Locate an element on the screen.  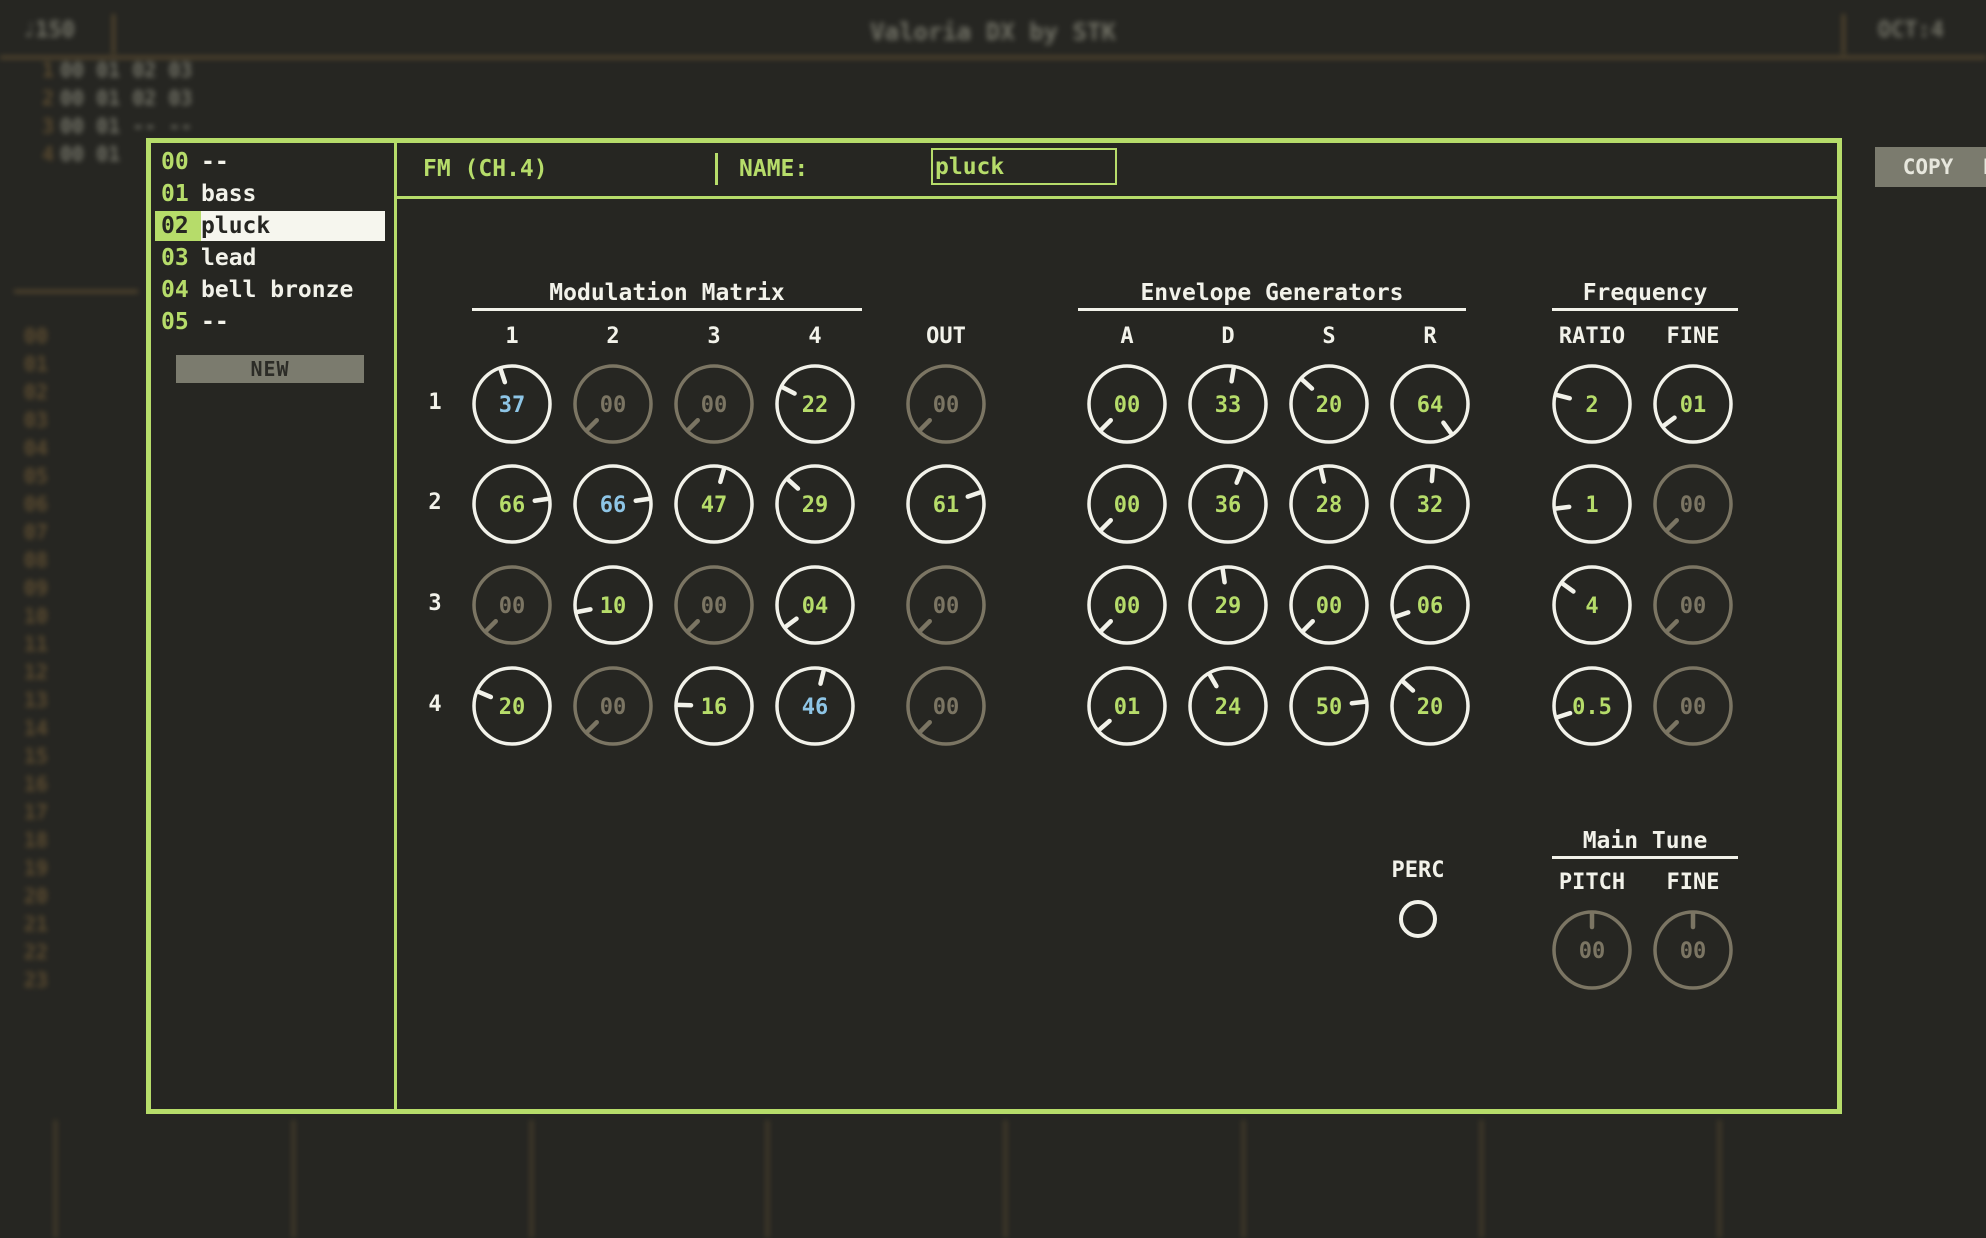
mod-matrix-knob: 47 is located at coordinates (714, 504).